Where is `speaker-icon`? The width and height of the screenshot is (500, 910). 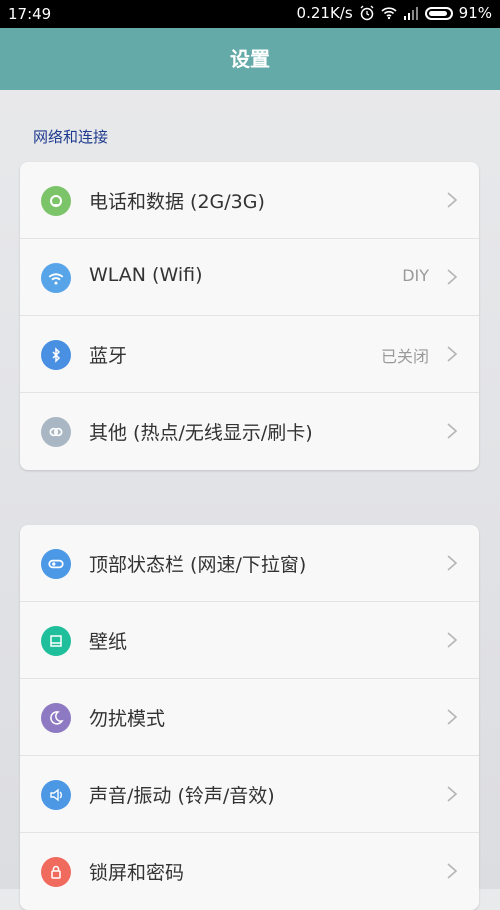
speaker-icon is located at coordinates (56, 795).